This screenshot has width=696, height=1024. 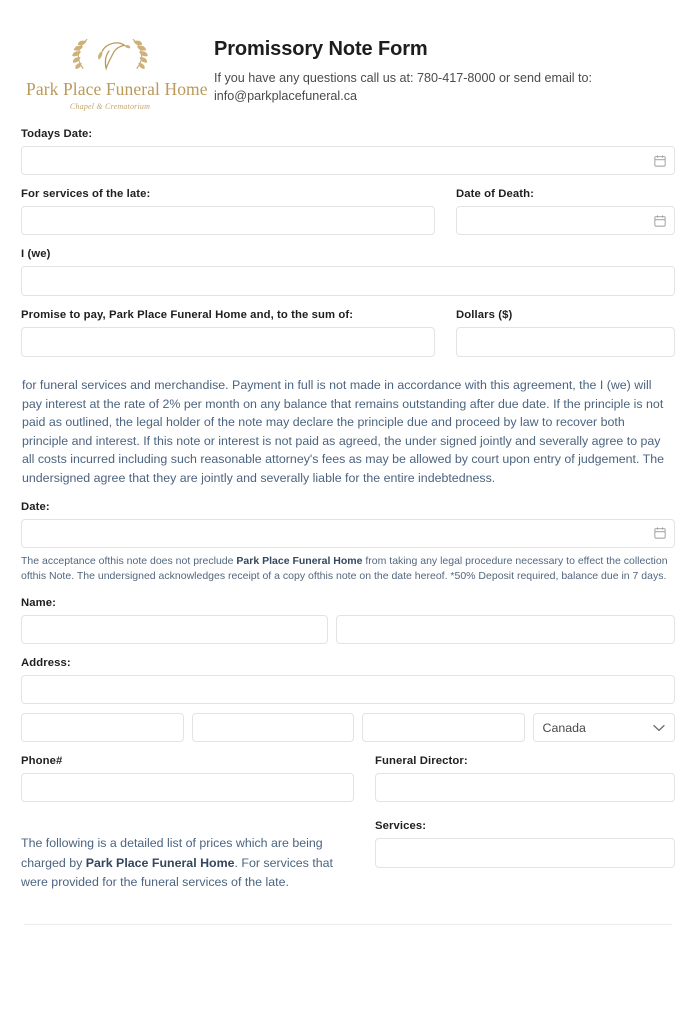 I want to click on phone-group: Phone#, so click(x=187, y=779).